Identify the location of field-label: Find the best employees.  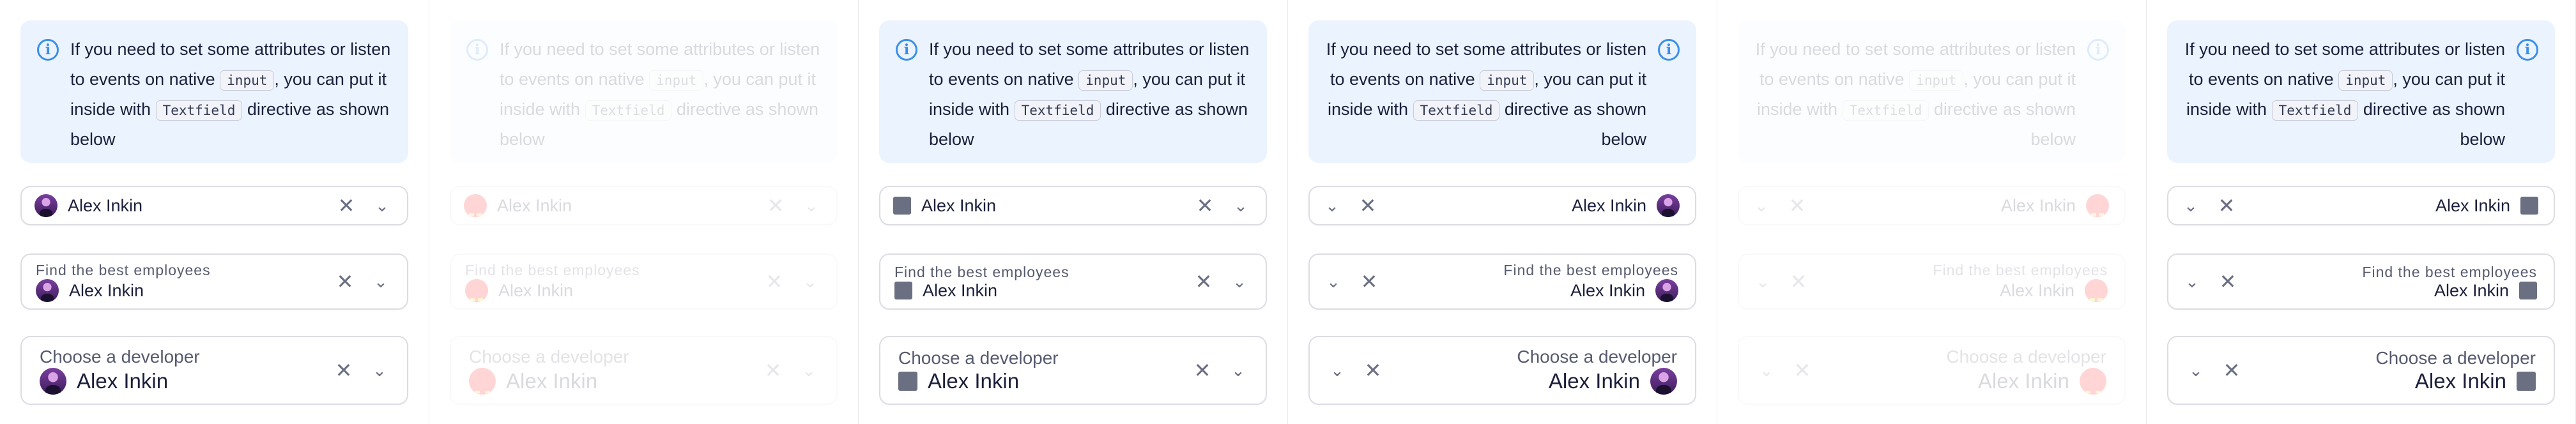
(552, 270).